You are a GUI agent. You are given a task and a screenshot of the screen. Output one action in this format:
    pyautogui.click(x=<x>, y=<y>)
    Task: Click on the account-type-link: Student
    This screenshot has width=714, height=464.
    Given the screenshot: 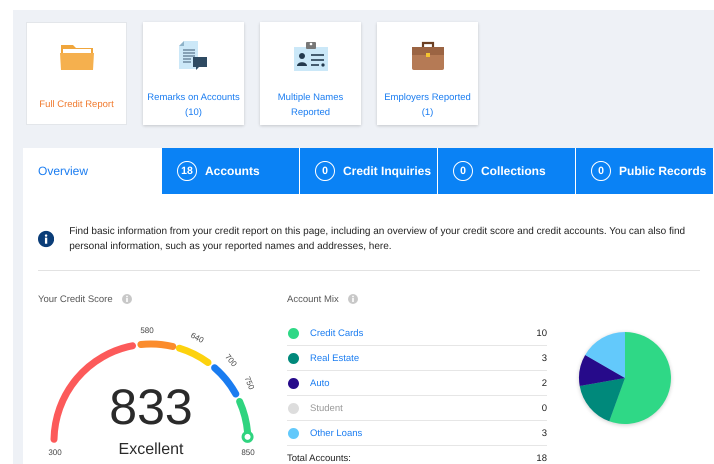 What is the action you would take?
    pyautogui.click(x=327, y=408)
    